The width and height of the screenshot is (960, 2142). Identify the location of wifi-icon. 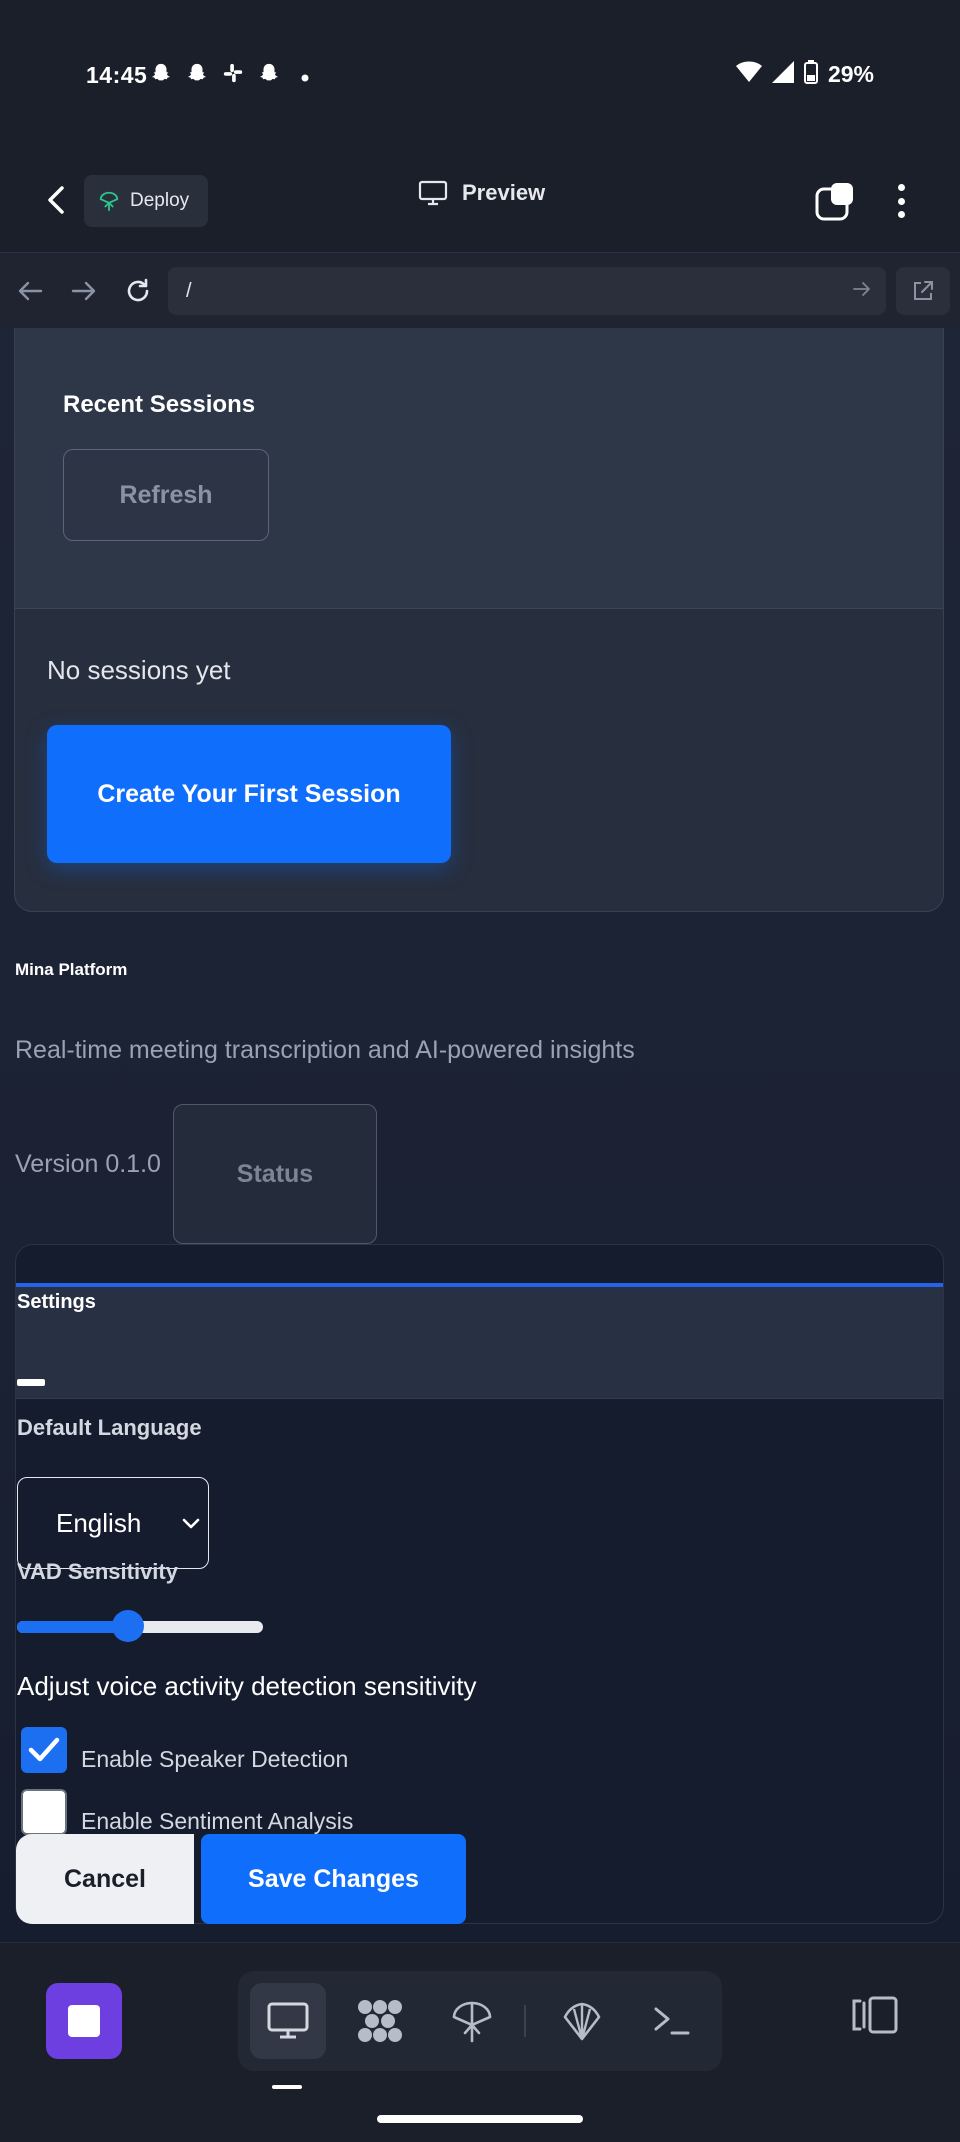
(748, 74).